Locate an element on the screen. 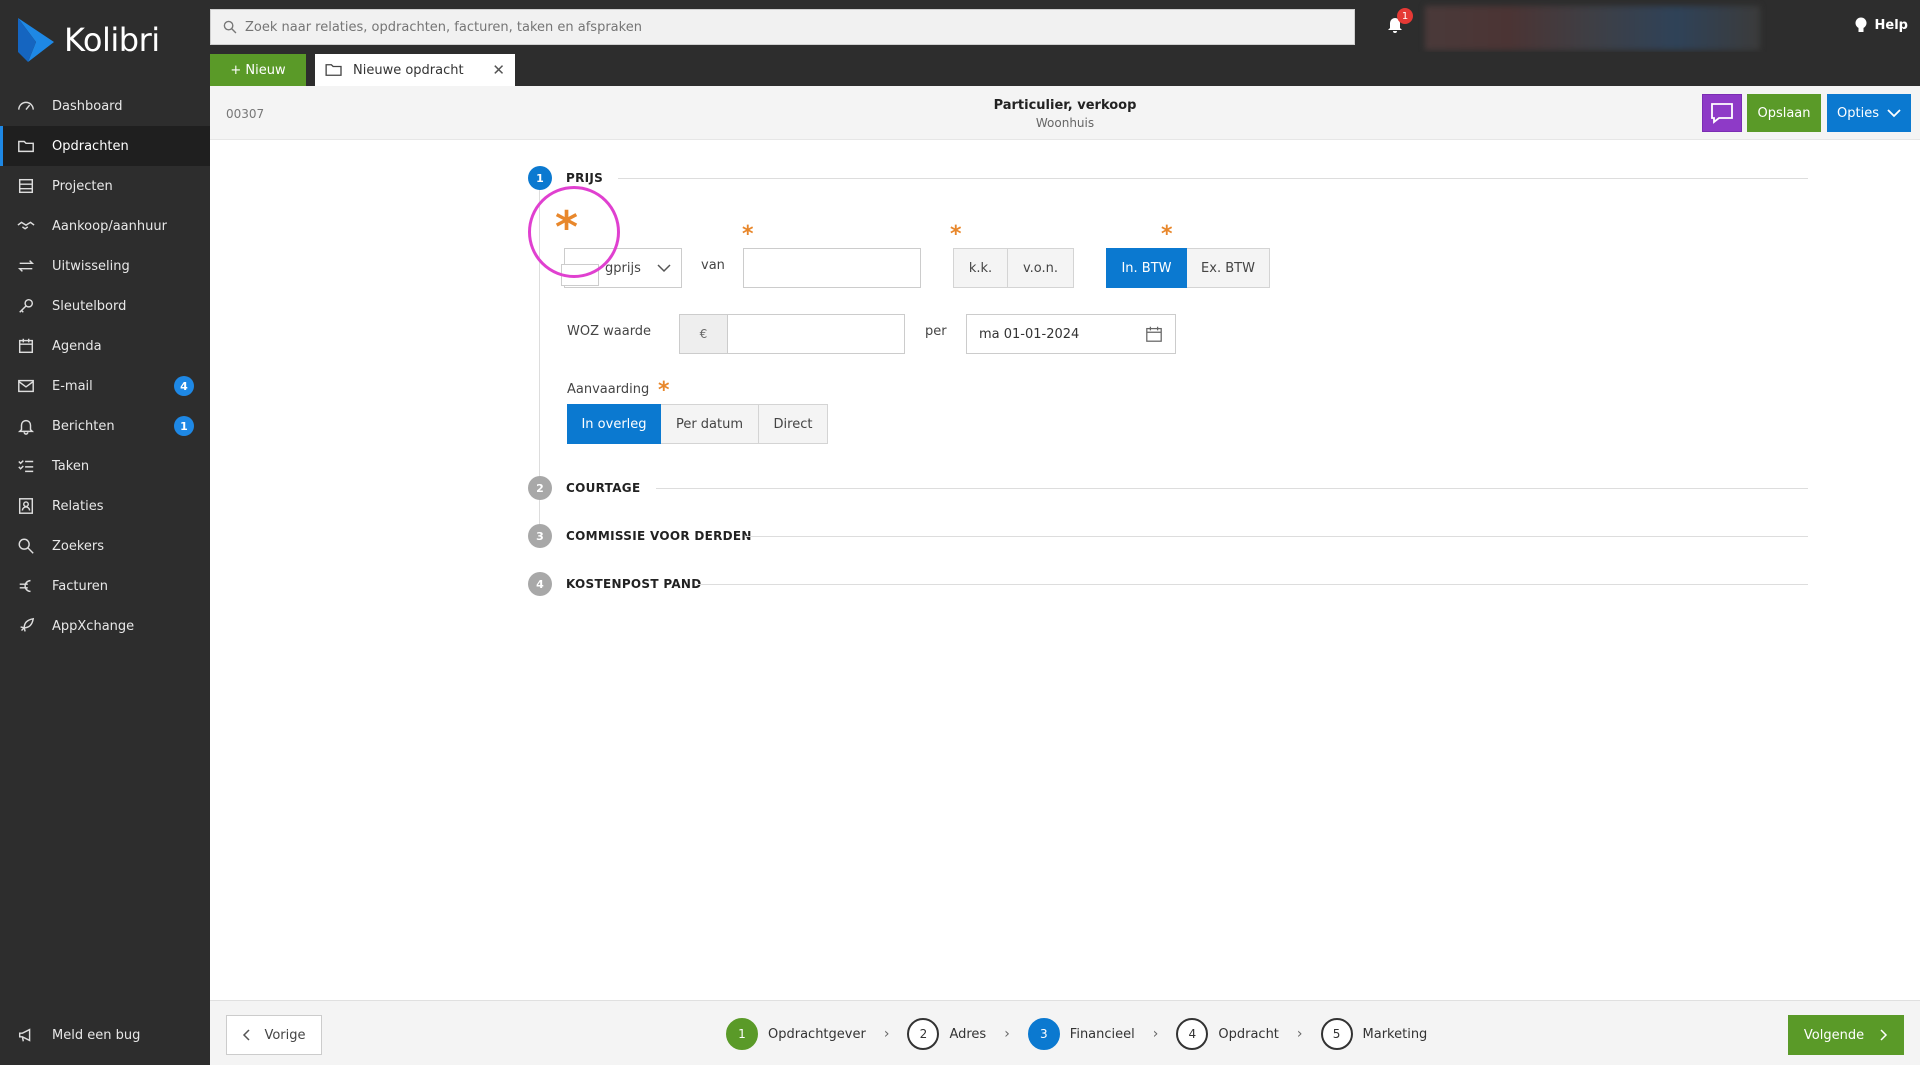 The height and width of the screenshot is (1065, 1920). sidebar-item-taken: Taken is located at coordinates (105, 466).